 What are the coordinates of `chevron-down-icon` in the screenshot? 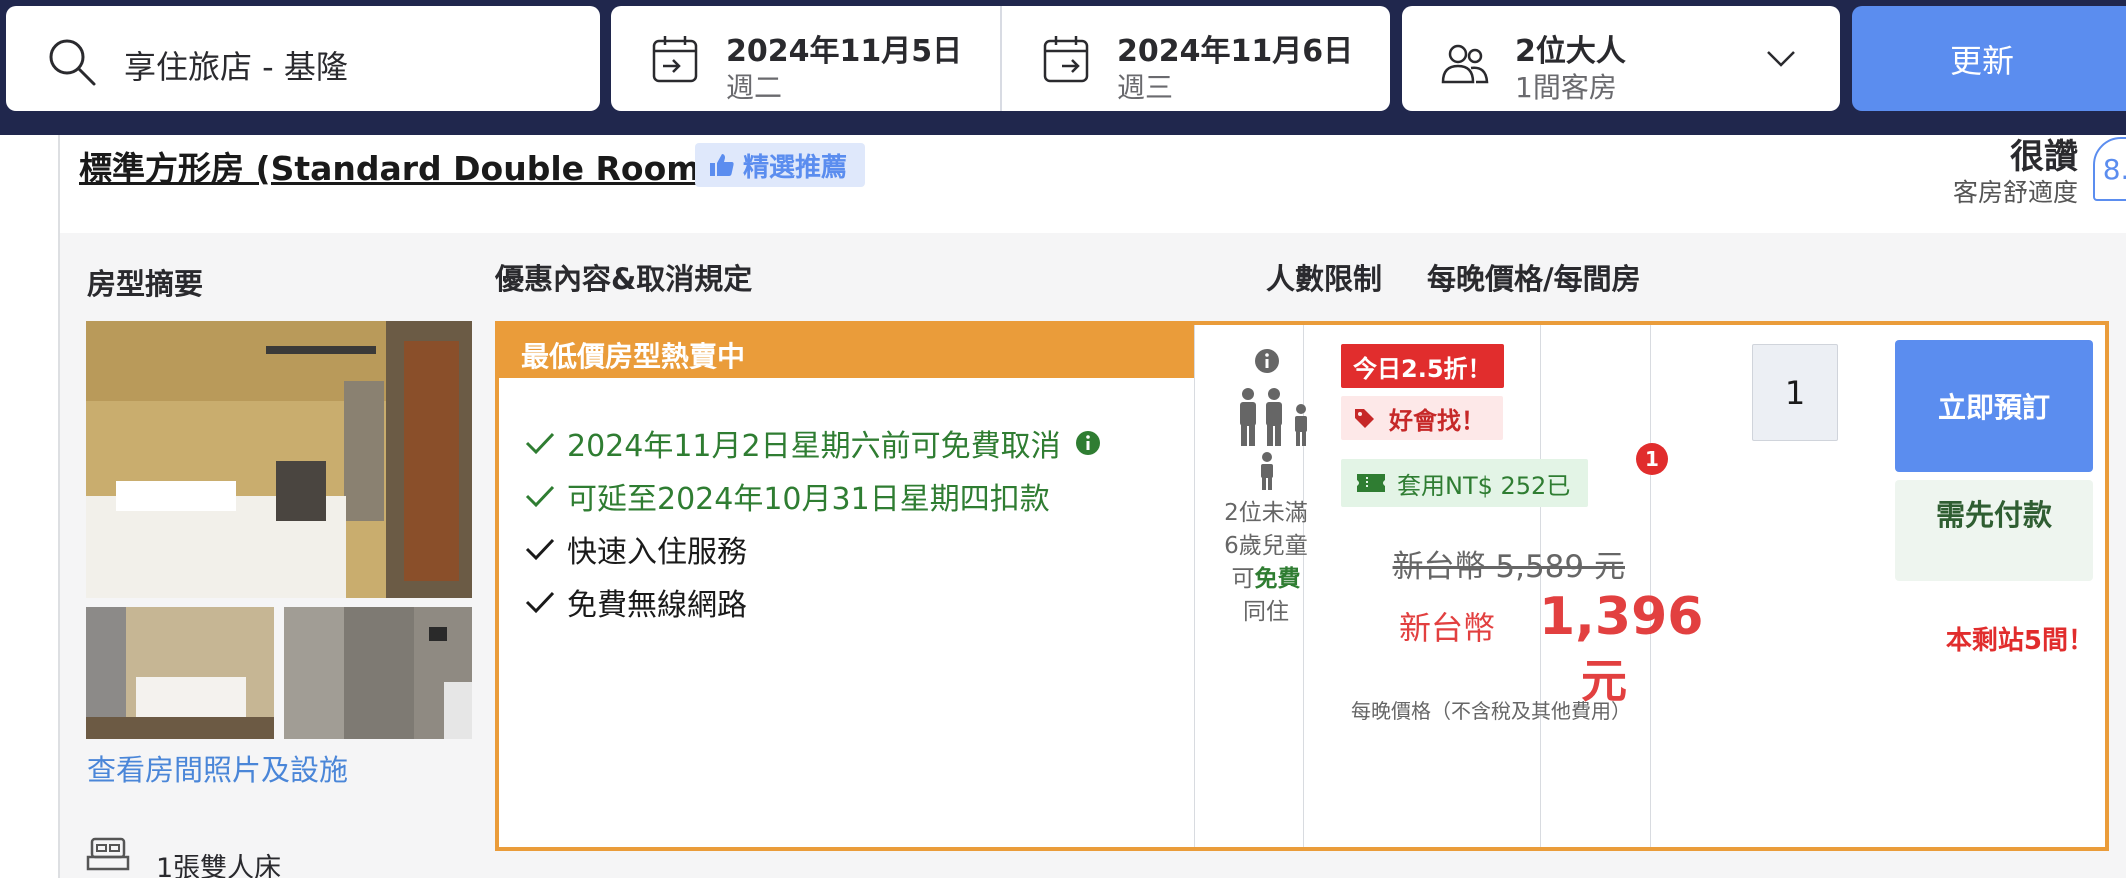 It's located at (1781, 59).